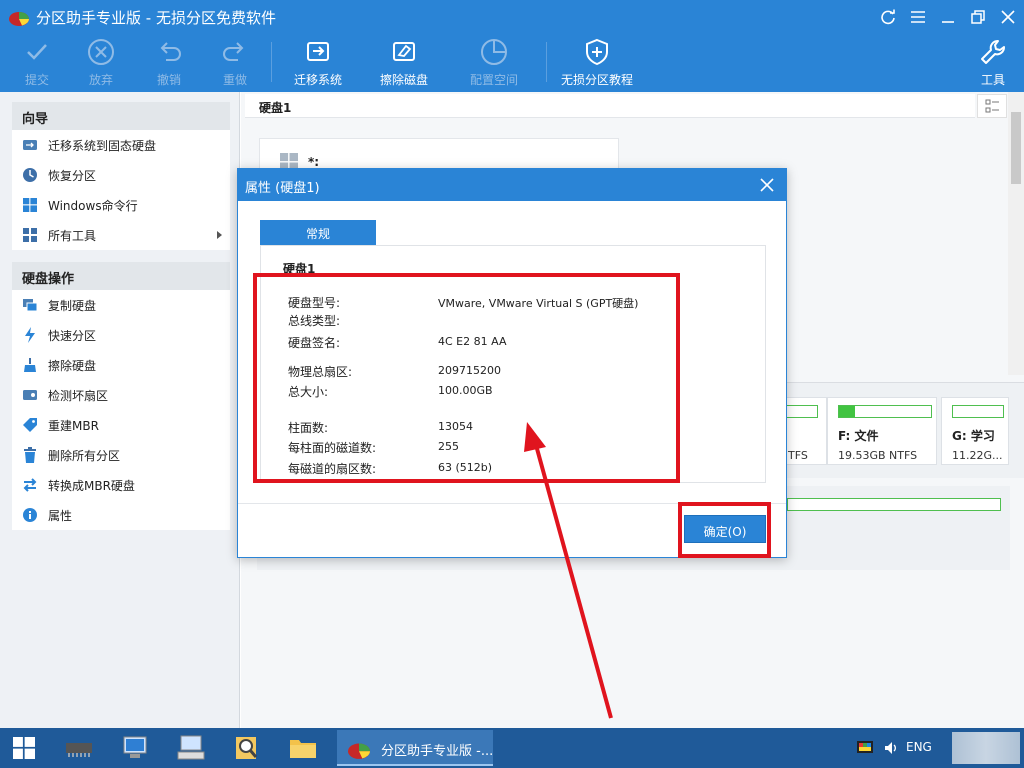 Image resolution: width=1024 pixels, height=768 pixels. Describe the element at coordinates (1016, 148) in the screenshot. I see `scrollbar-thumb` at that location.